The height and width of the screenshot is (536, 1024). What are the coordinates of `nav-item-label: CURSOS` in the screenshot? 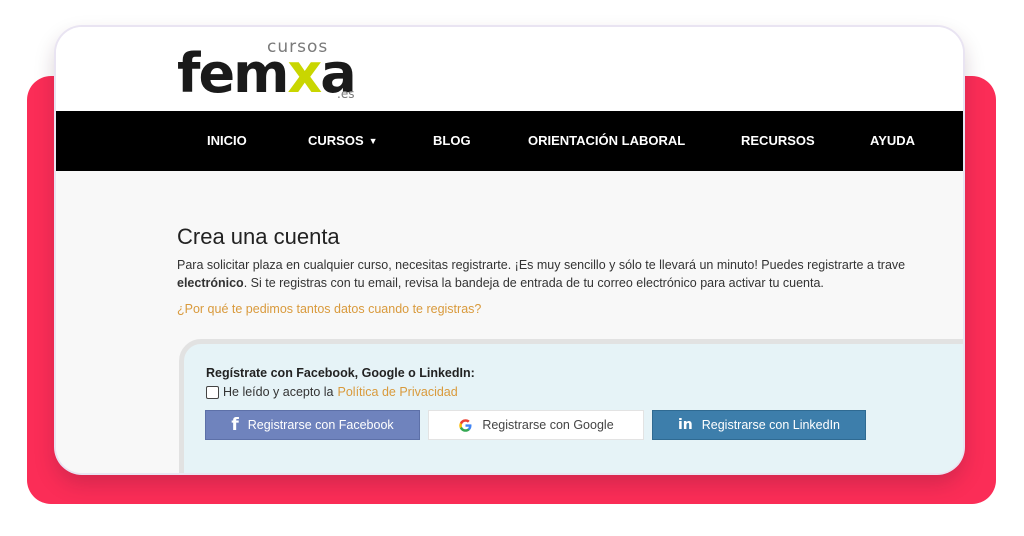 It's located at (336, 140).